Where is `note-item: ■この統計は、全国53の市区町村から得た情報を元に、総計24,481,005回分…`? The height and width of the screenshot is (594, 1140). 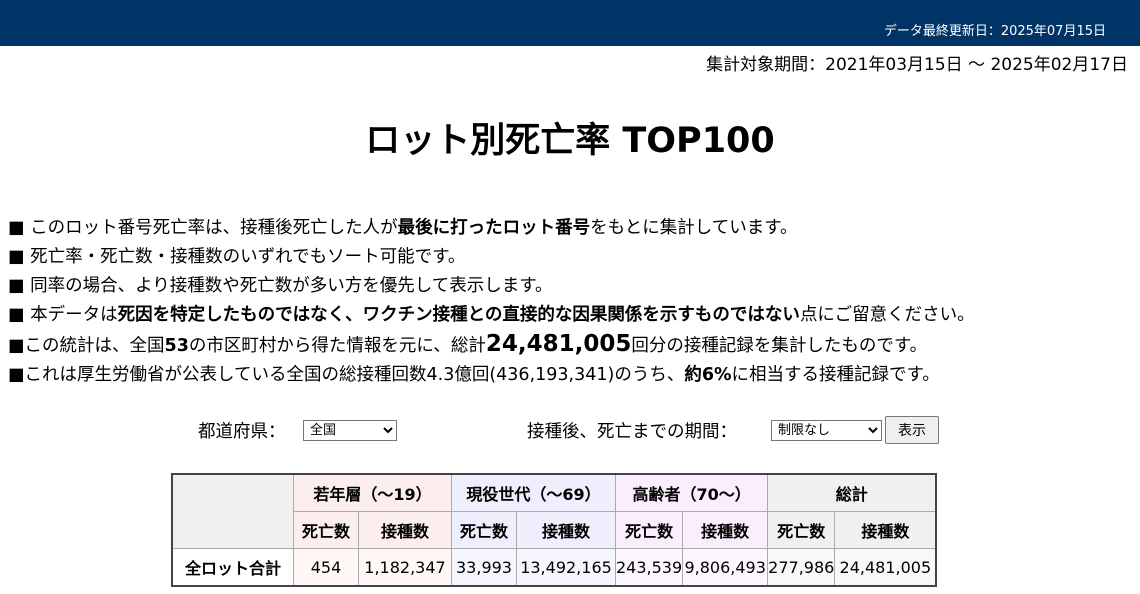 note-item: ■この統計は、全国53の市区町村から得た情報を元に、総計24,481,005回分… is located at coordinates (468, 344).